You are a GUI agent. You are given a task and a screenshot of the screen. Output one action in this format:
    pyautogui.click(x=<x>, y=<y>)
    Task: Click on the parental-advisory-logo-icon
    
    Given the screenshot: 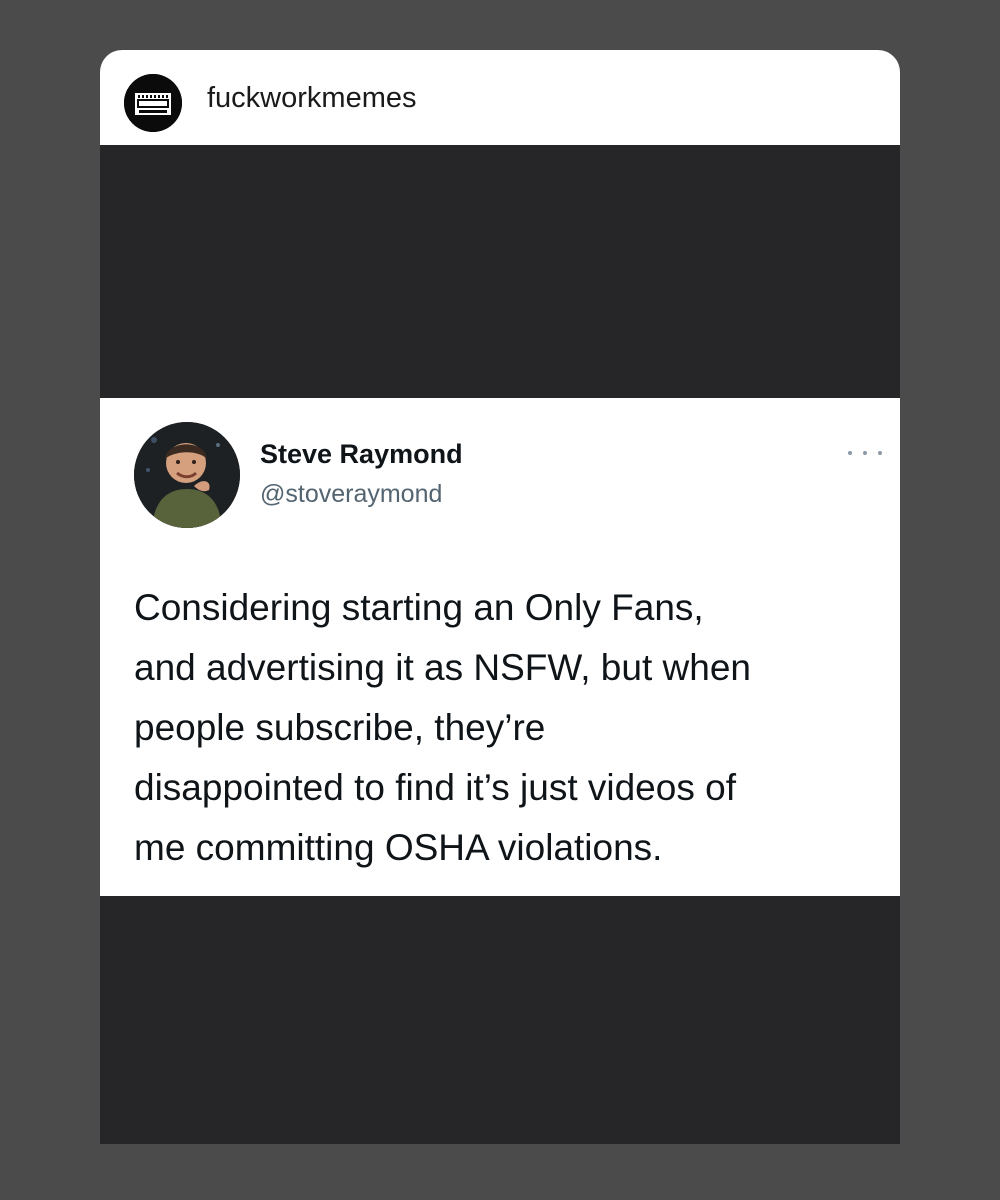 What is the action you would take?
    pyautogui.click(x=153, y=103)
    